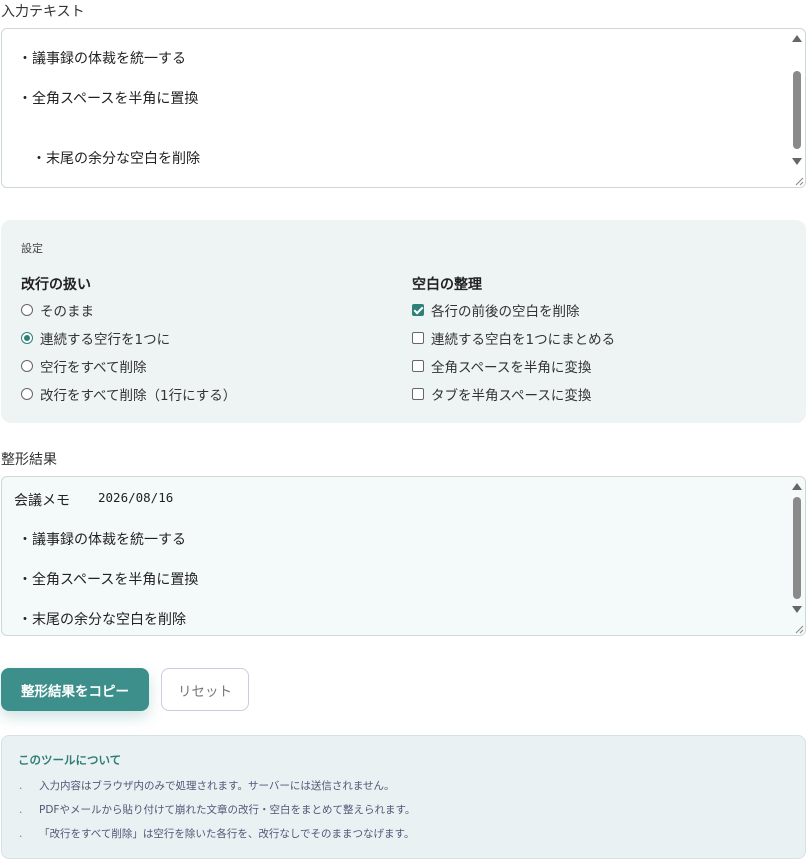 Image resolution: width=807 pixels, height=859 pixels. What do you see at coordinates (108, 99) in the screenshot?
I see `input-line: ・全角スペースを半角に置換` at bounding box center [108, 99].